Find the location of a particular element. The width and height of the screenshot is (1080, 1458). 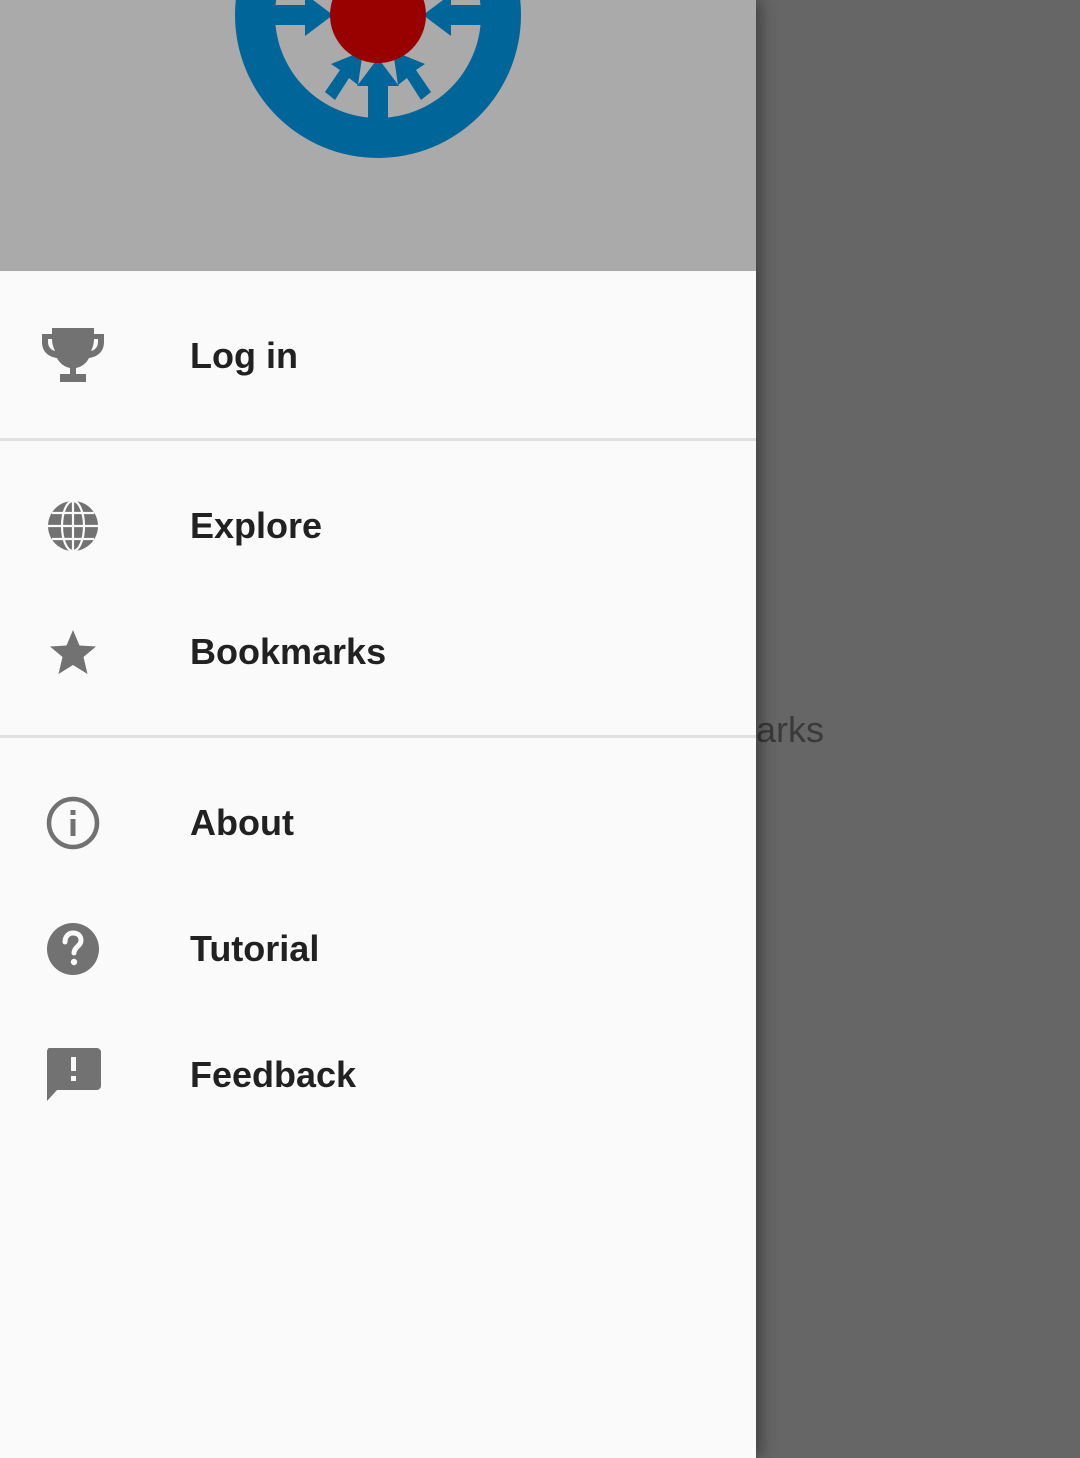

globe-icon is located at coordinates (73, 526).